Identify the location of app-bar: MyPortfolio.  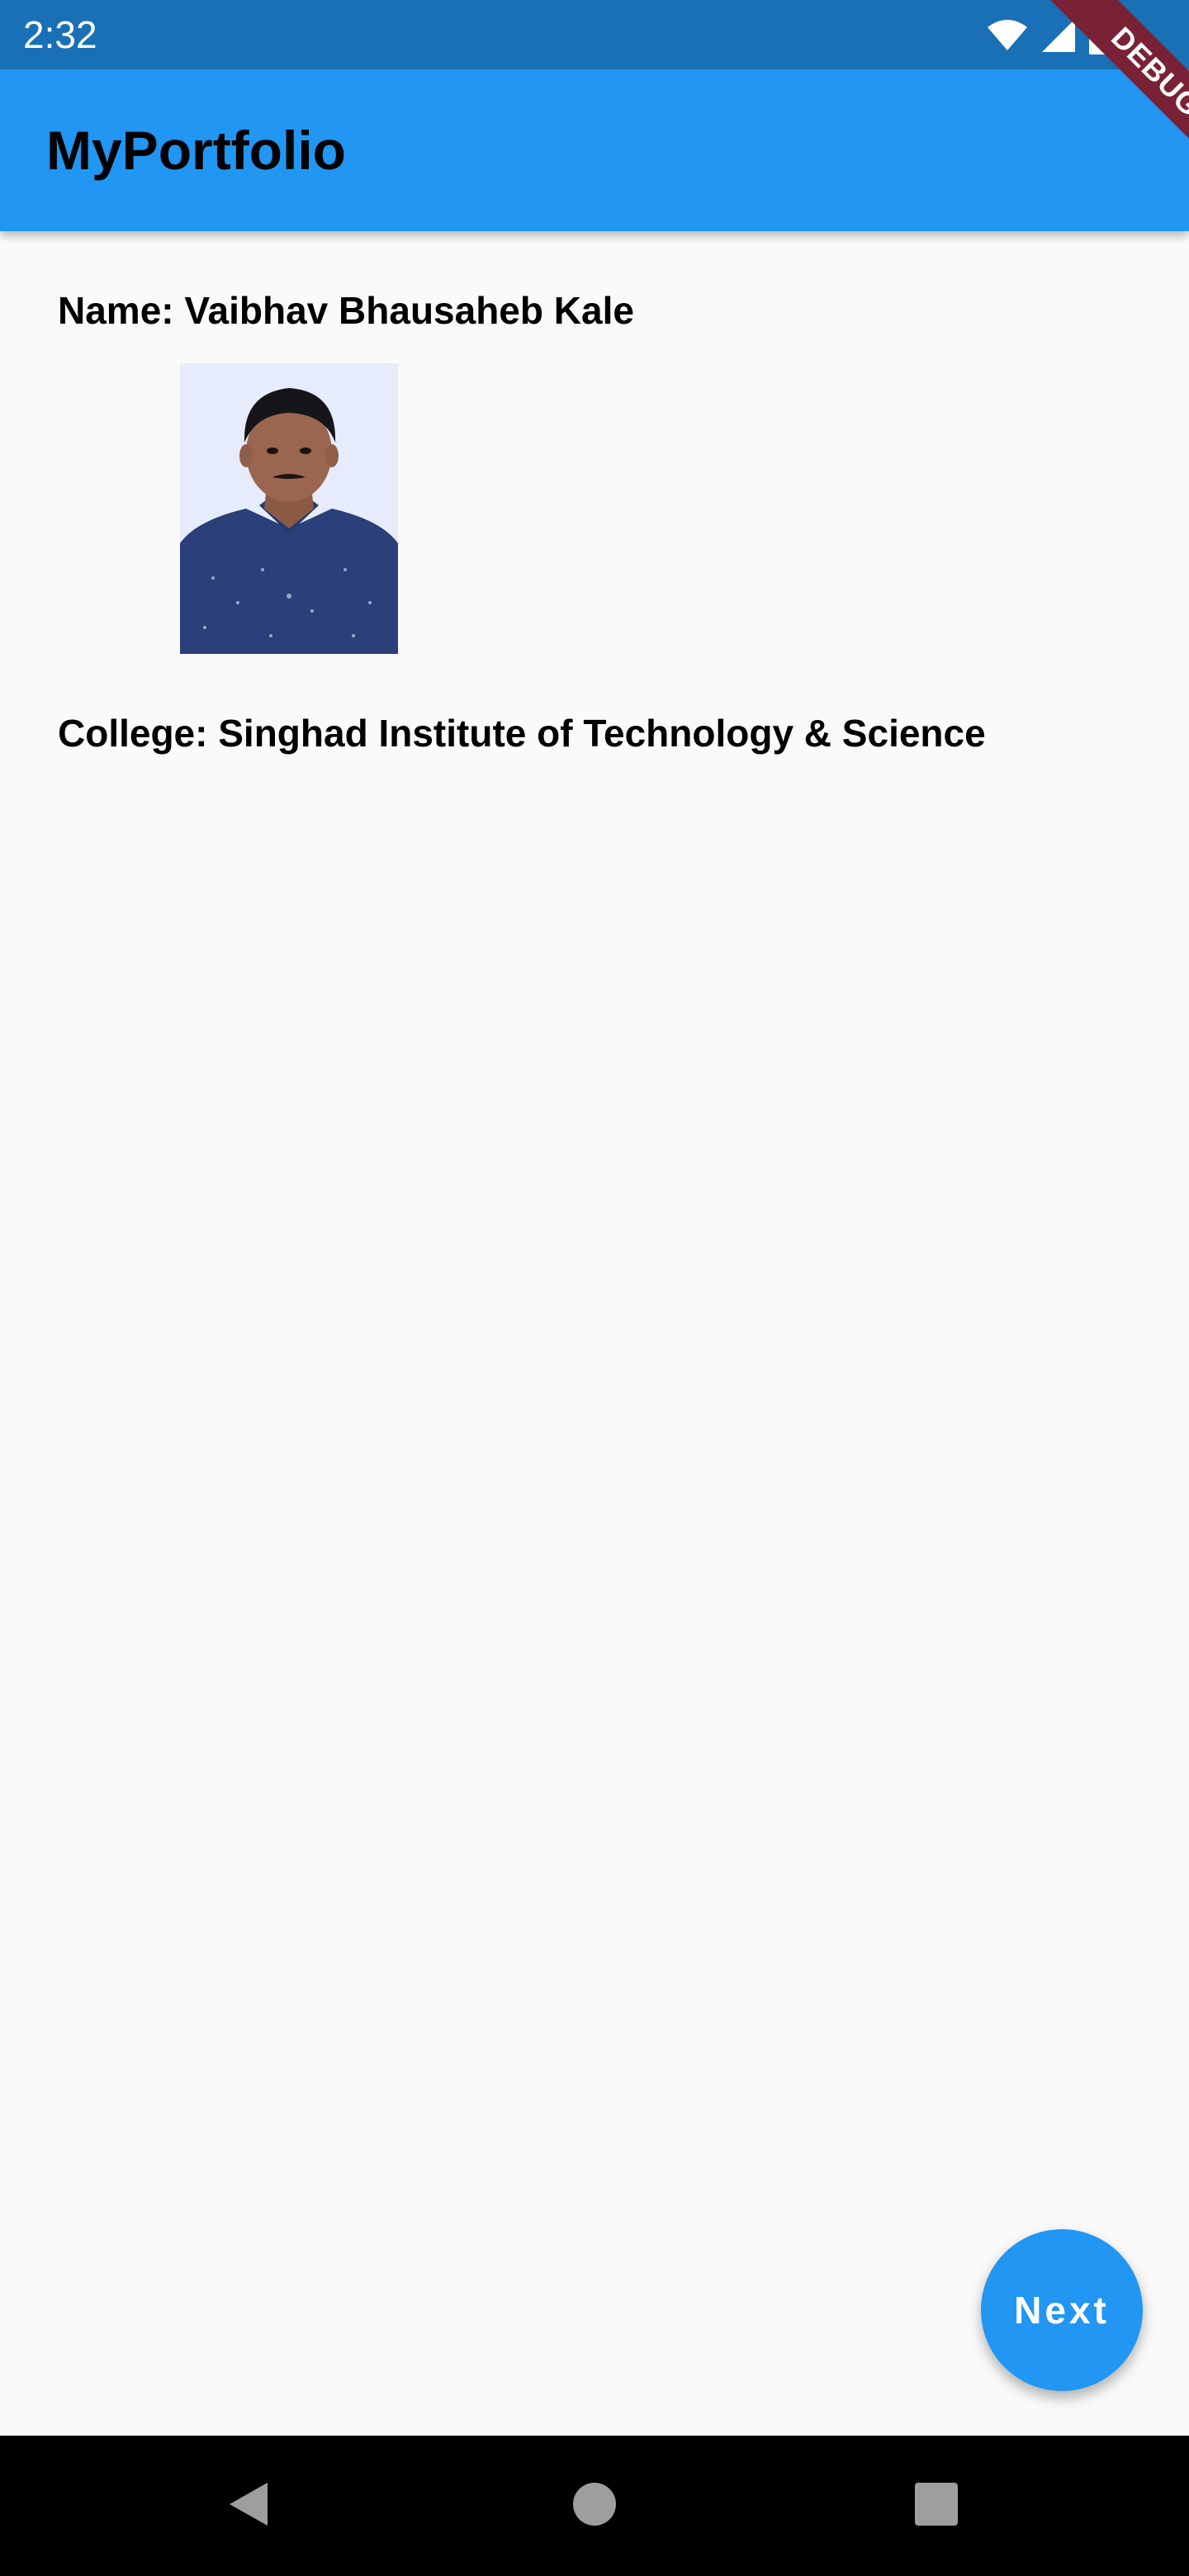
(594, 150).